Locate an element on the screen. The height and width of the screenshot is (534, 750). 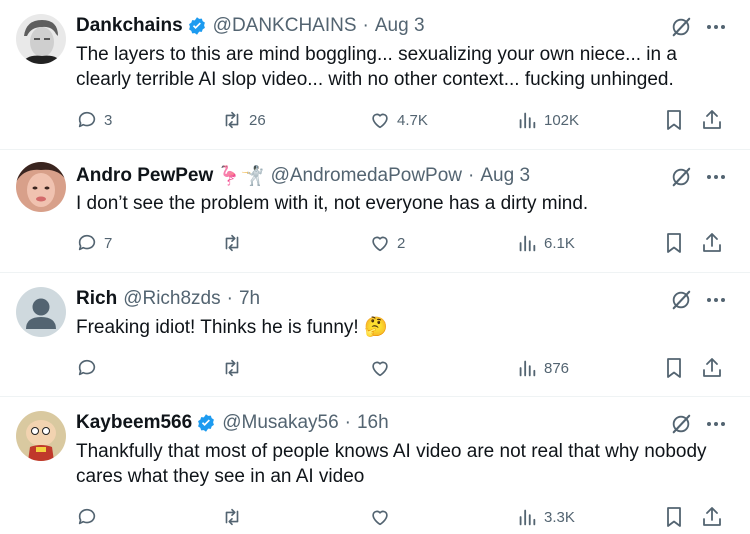
tweet-header: Rich @Rich8zds · 7h is located at coordinates (373, 299).